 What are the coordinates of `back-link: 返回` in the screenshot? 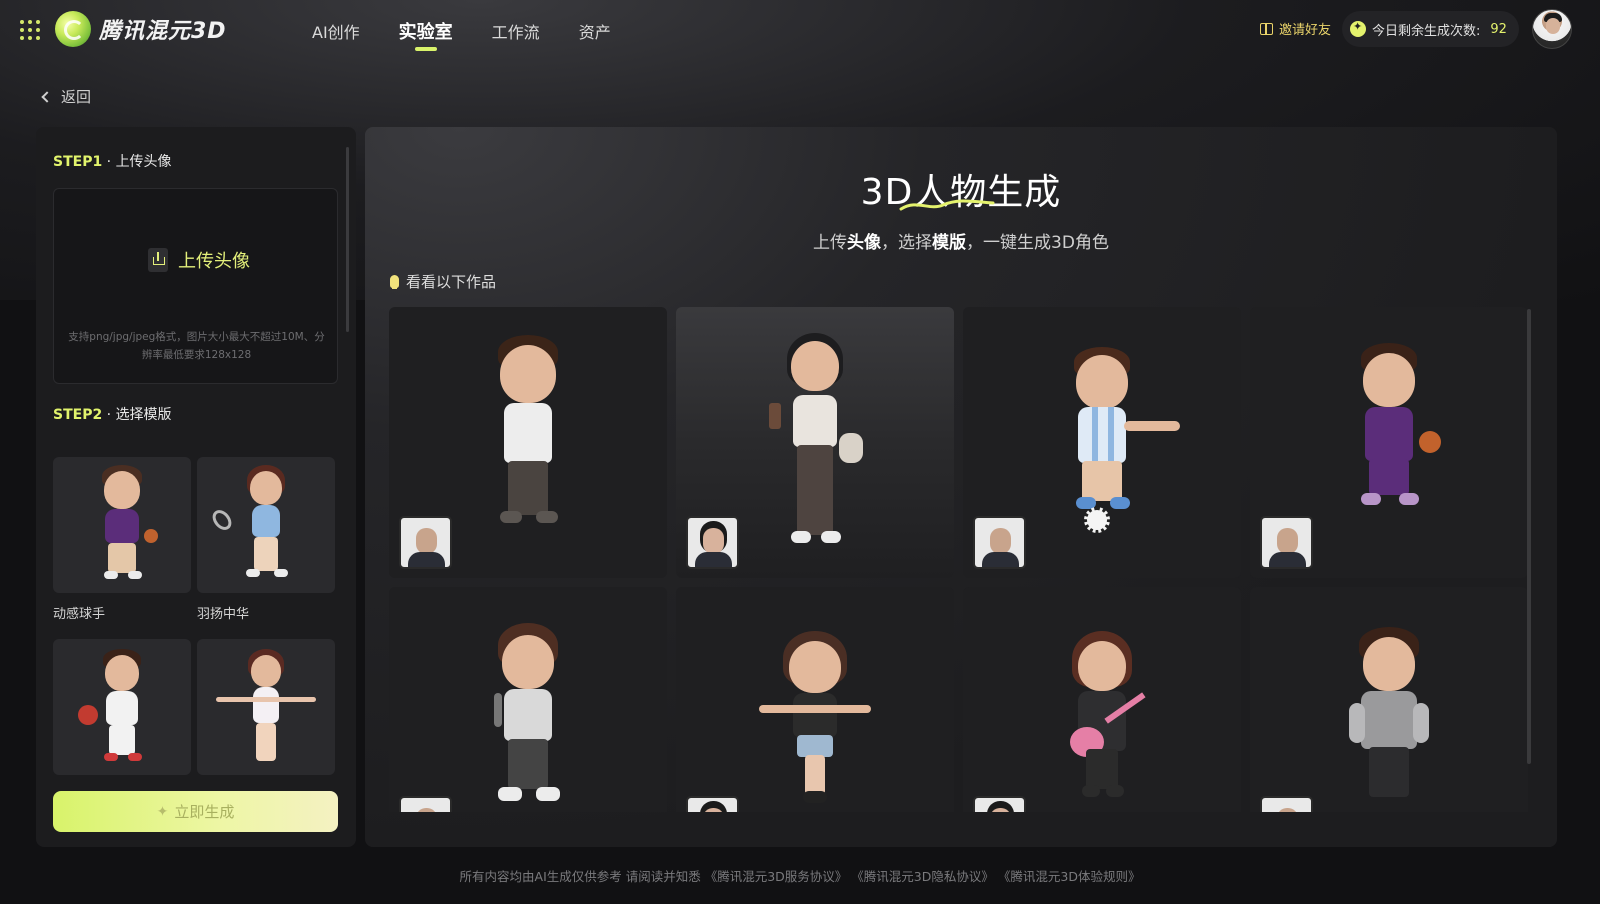 It's located at (65, 96).